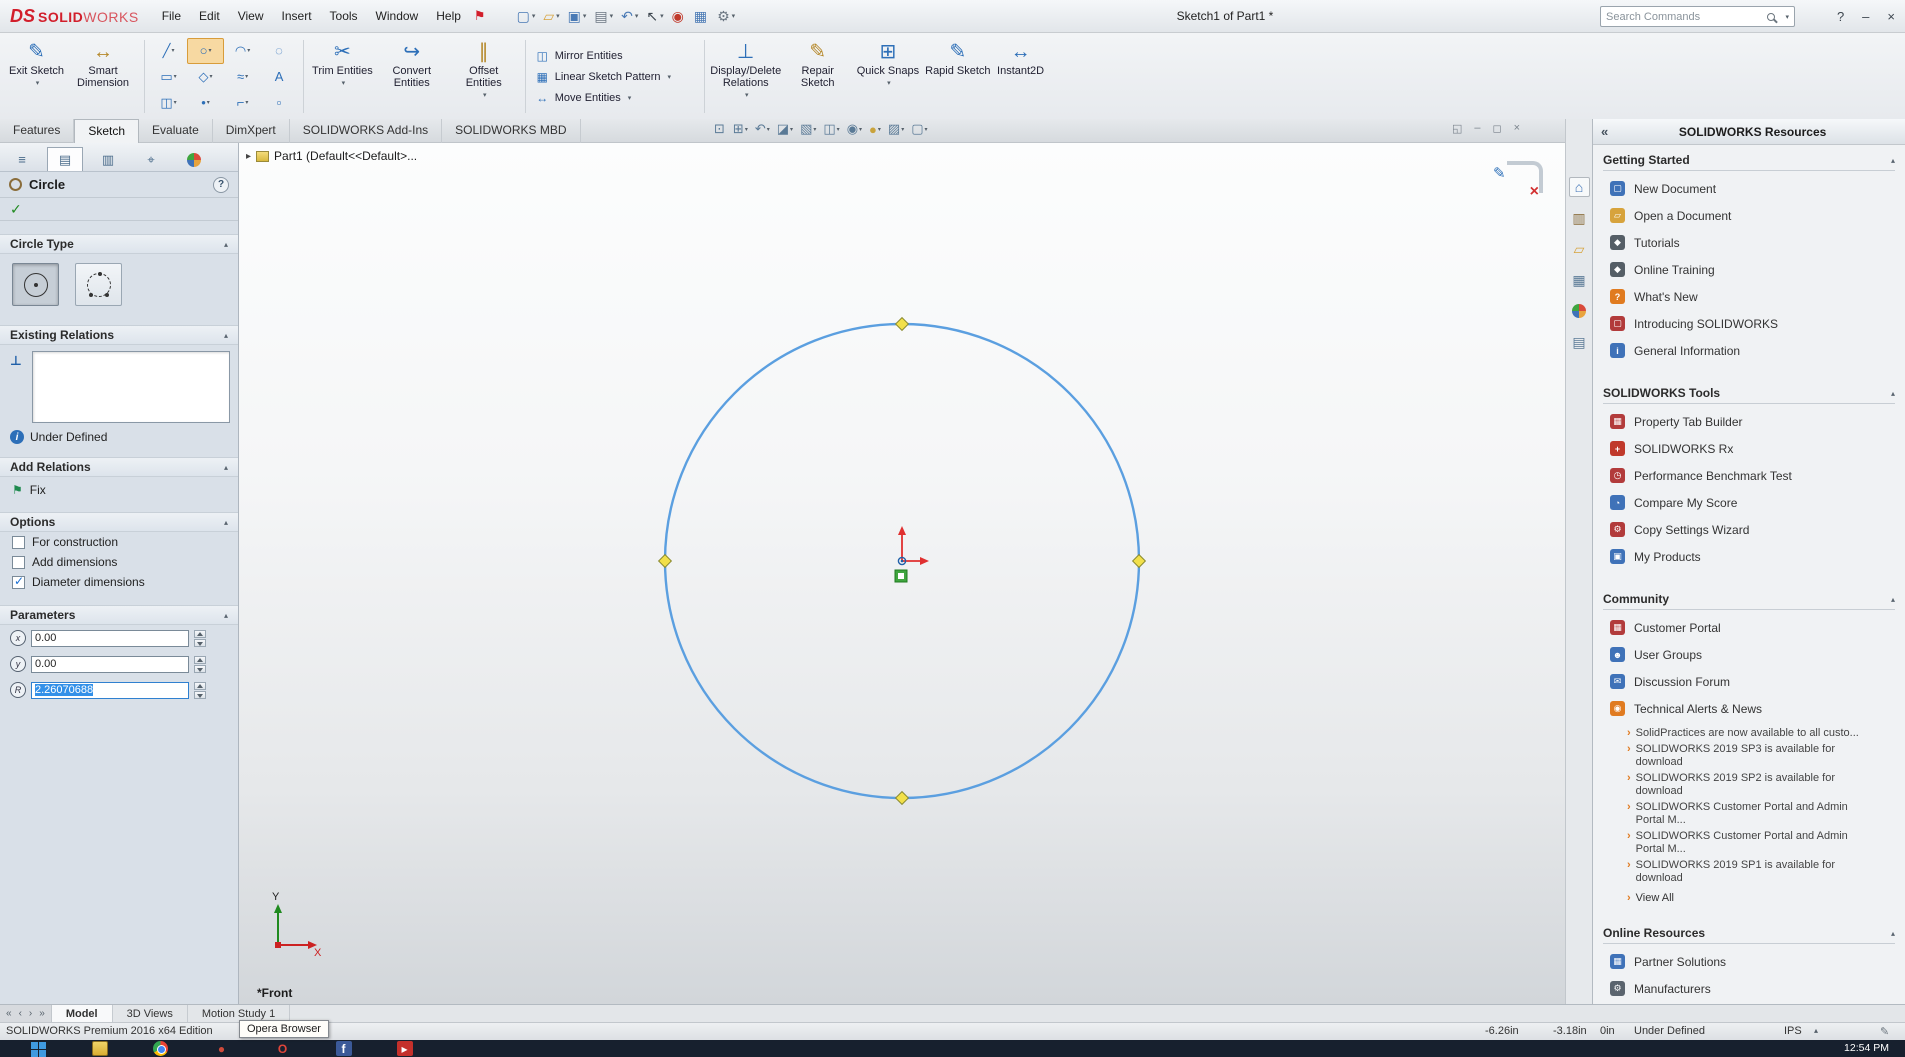 The width and height of the screenshot is (1905, 1057). Describe the element at coordinates (1021, 76) in the screenshot. I see `instant2d-button: ↔ Instant2D` at that location.